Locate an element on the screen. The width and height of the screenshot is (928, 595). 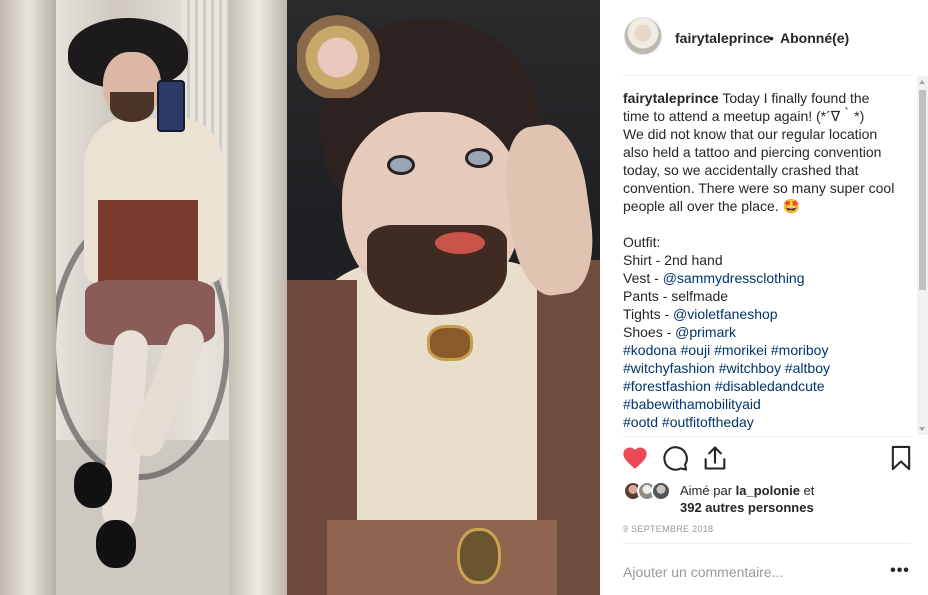
caption-text: people all over the place. 🤩 is located at coordinates (711, 206).